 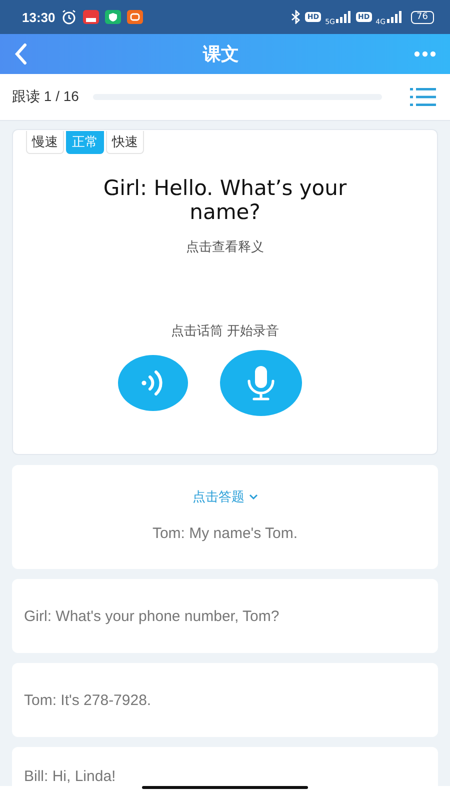 What do you see at coordinates (225, 497) in the screenshot?
I see `answer-link: 点击答题` at bounding box center [225, 497].